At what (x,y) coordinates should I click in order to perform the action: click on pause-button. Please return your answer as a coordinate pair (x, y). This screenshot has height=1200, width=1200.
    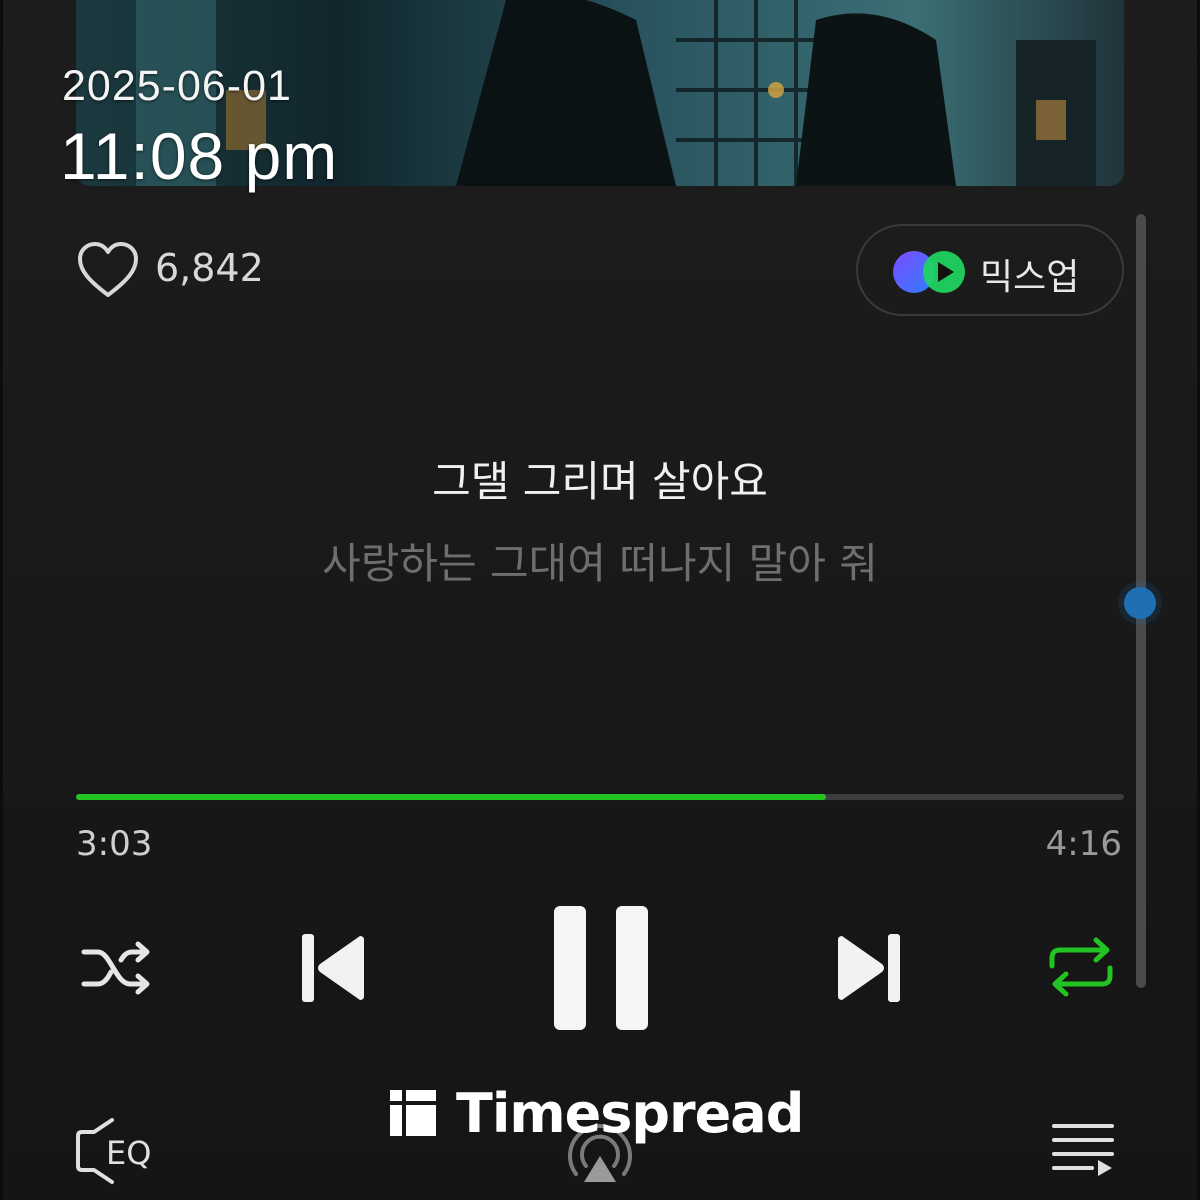
    Looking at the image, I should click on (601, 968).